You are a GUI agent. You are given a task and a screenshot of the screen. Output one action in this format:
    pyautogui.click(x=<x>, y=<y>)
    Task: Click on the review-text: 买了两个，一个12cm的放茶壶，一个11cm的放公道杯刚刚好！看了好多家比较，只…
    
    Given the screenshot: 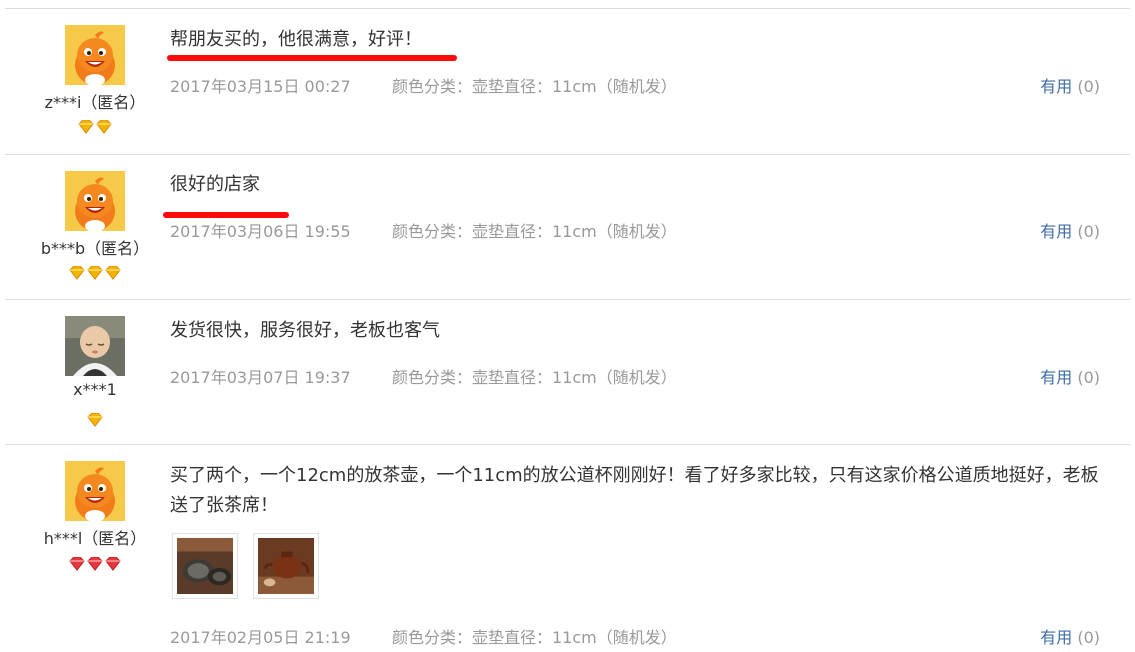 What is the action you would take?
    pyautogui.click(x=634, y=490)
    